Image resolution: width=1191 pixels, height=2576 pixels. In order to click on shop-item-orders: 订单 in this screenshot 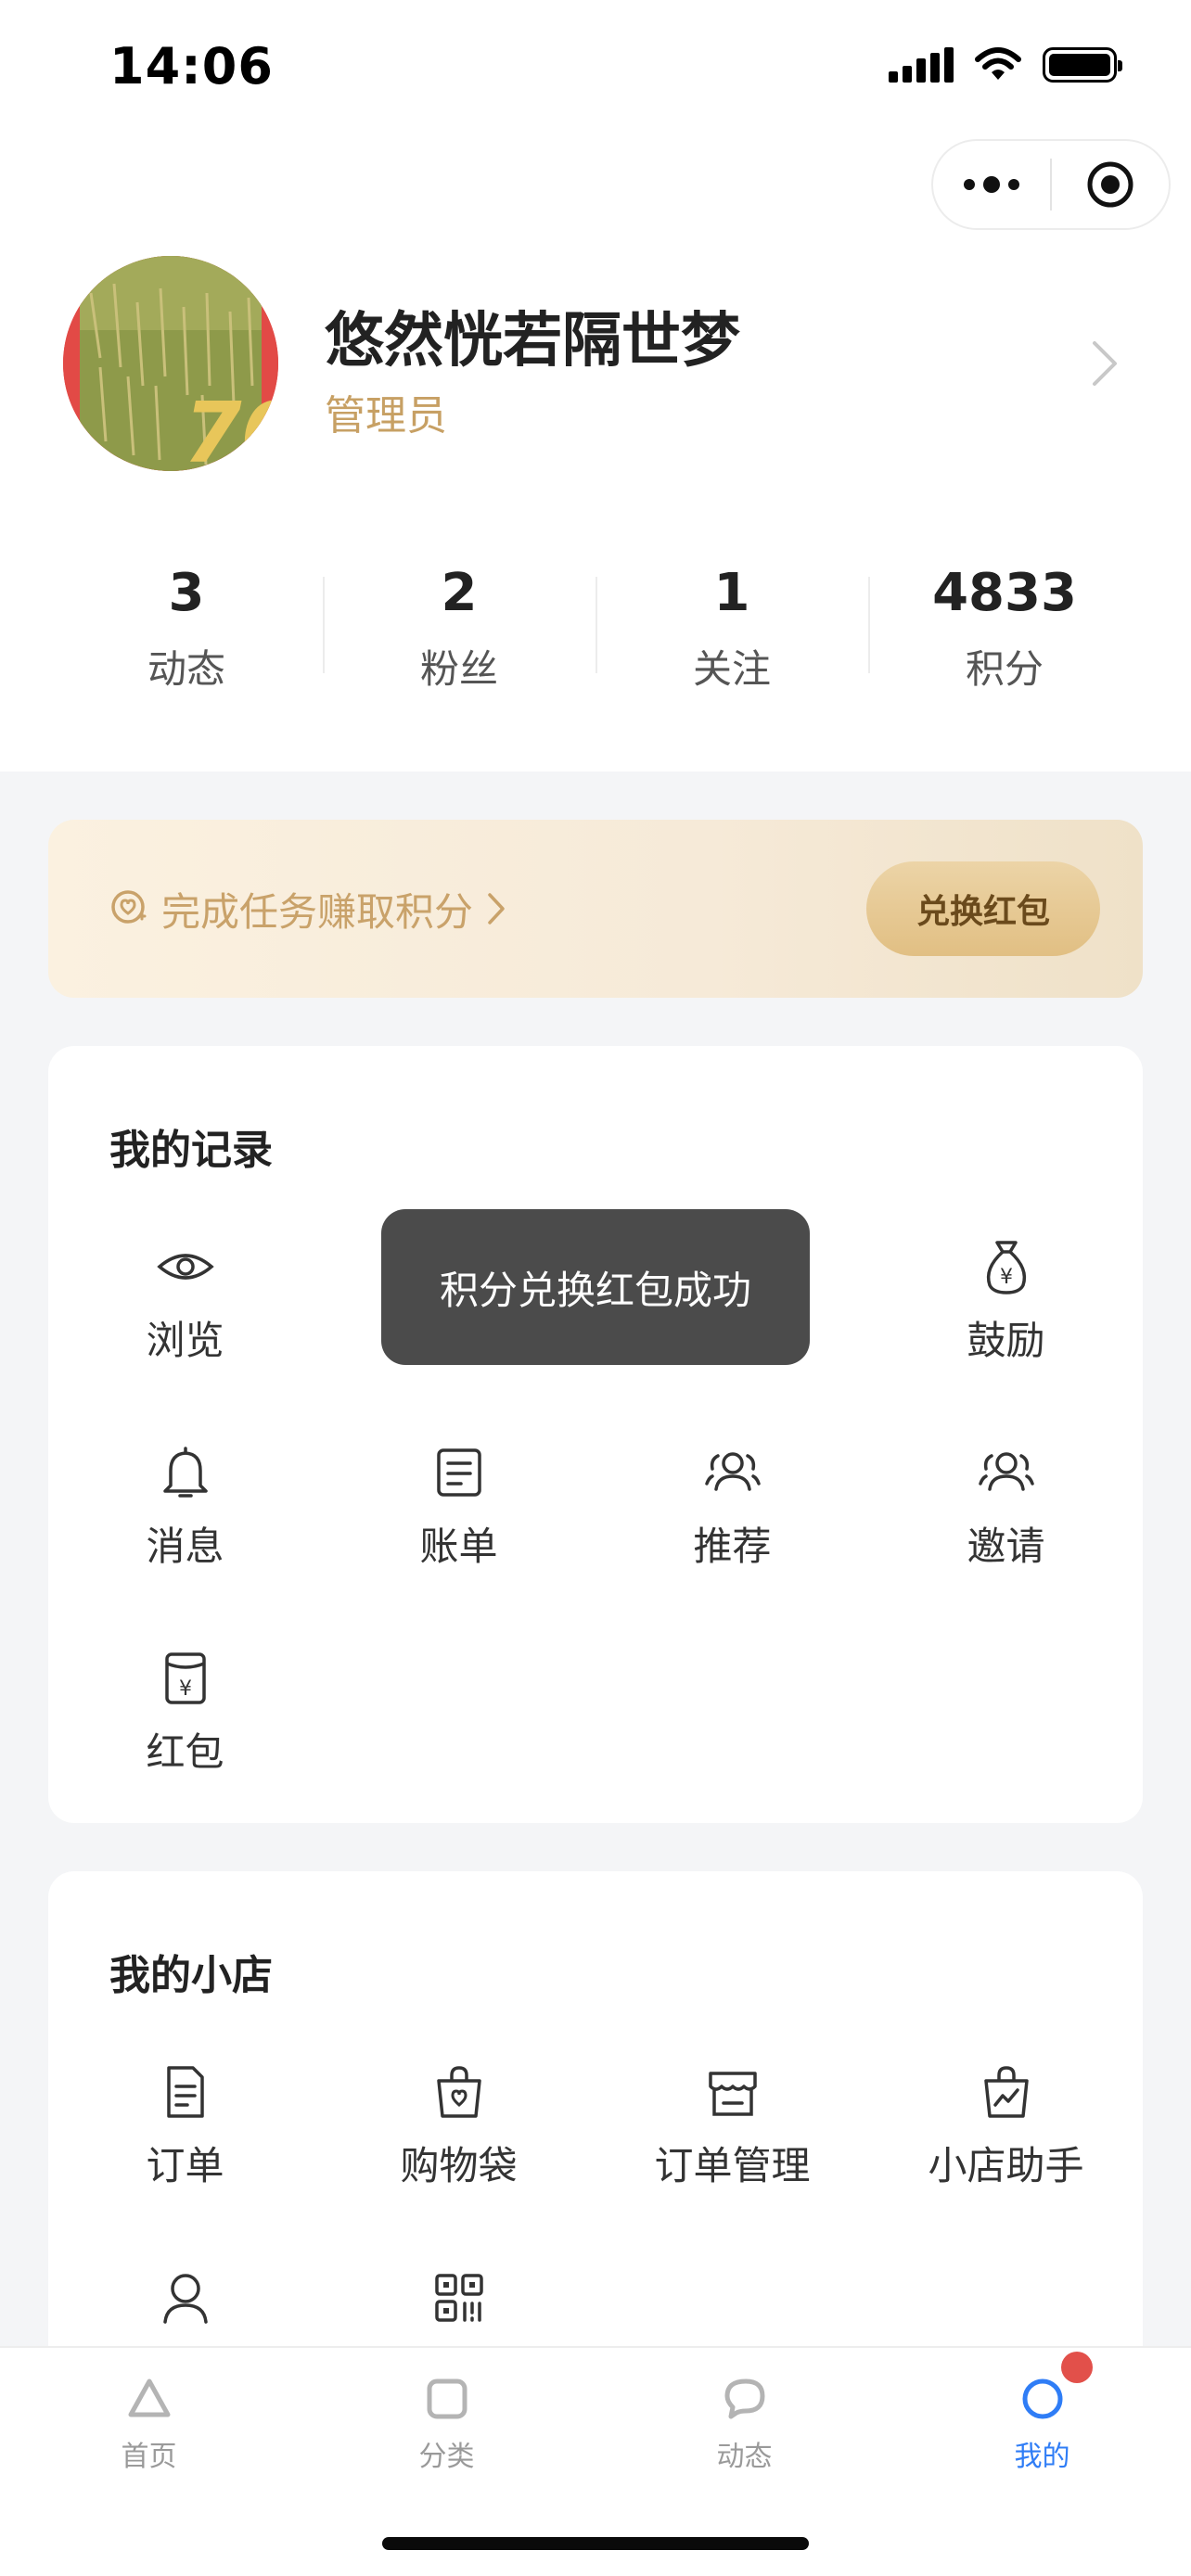, I will do `click(185, 2130)`.